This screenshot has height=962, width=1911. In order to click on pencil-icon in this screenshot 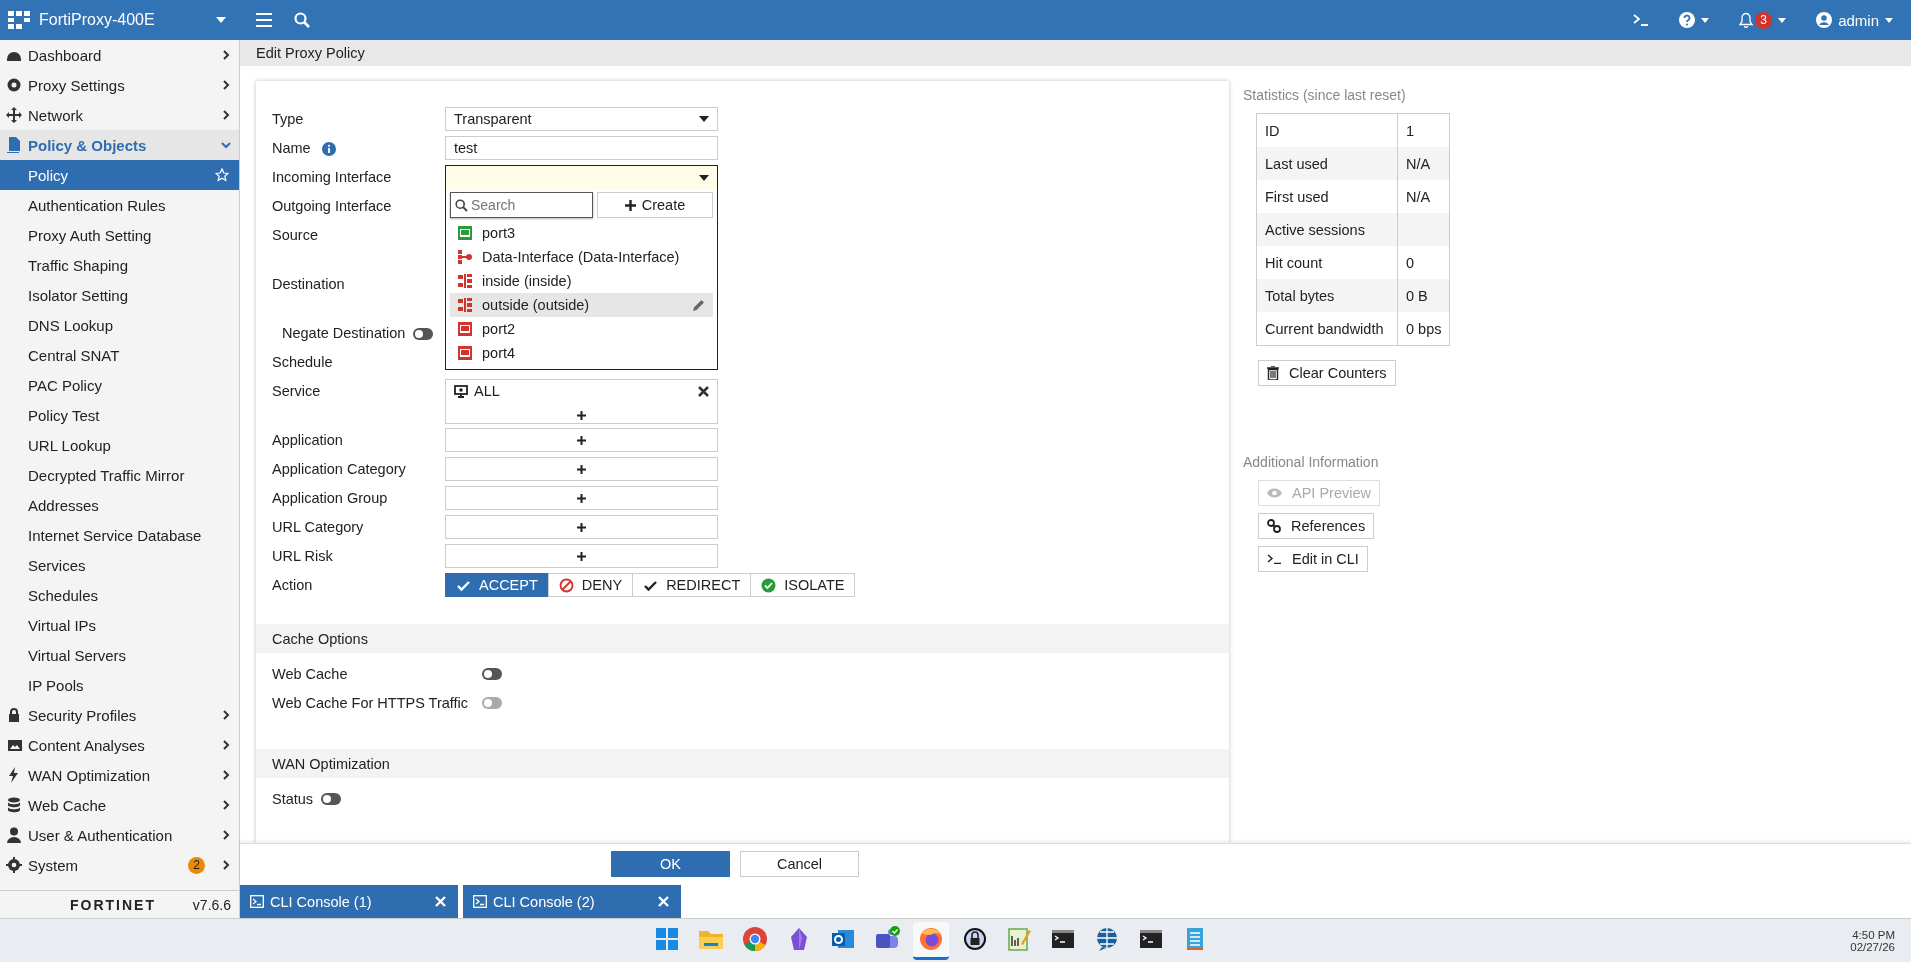, I will do `click(698, 305)`.